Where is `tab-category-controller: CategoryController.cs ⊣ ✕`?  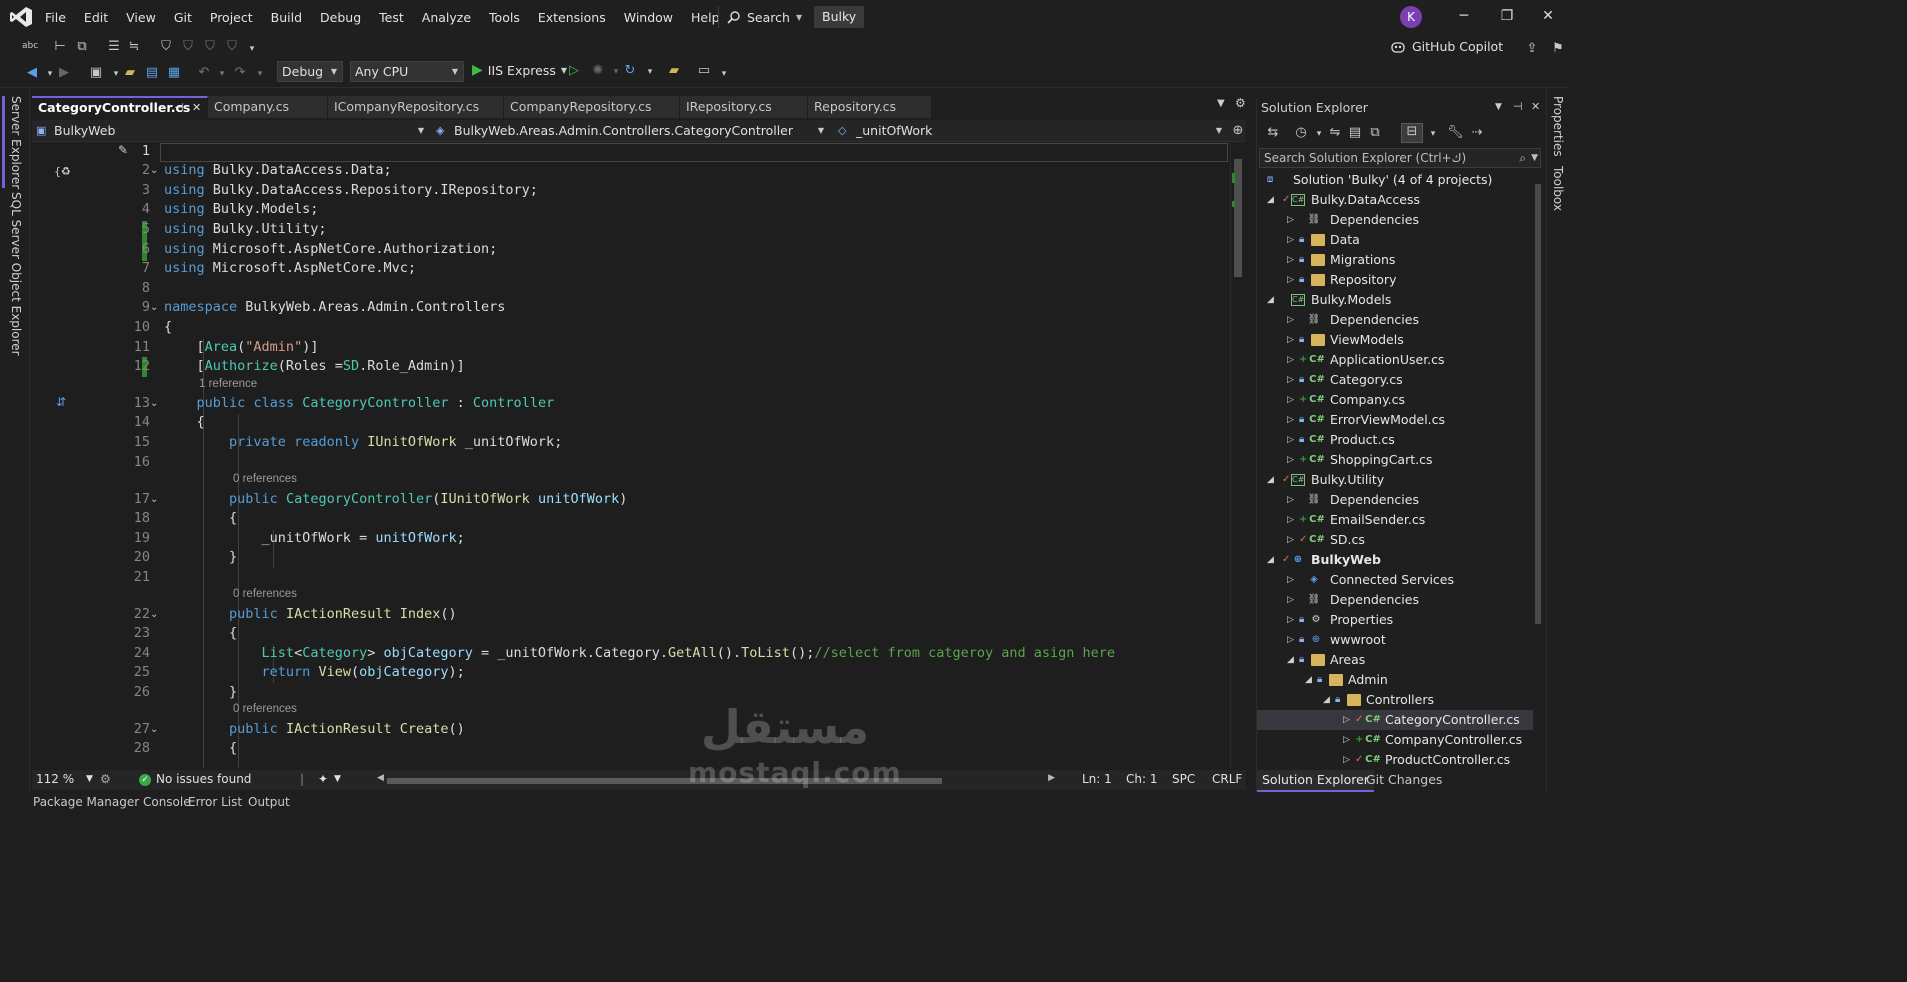 tab-category-controller: CategoryController.cs ⊣ ✕ is located at coordinates (120, 107).